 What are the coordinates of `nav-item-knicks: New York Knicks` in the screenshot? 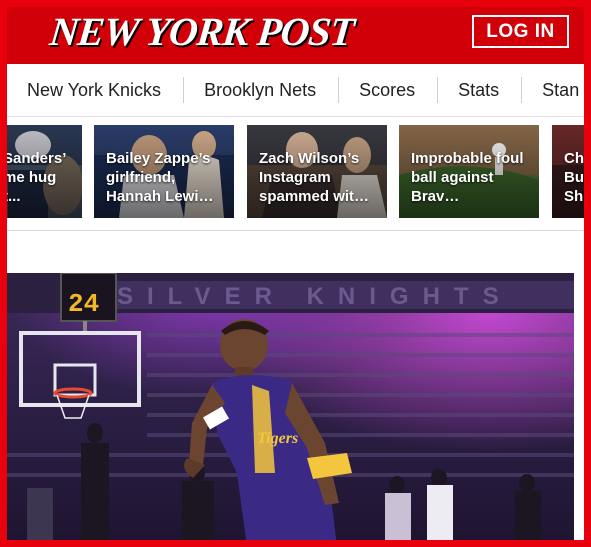 It's located at (96, 90).